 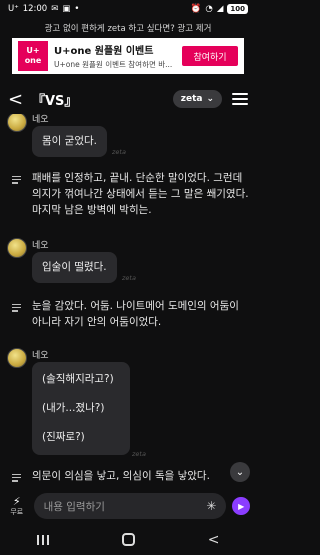 What do you see at coordinates (240, 99) in the screenshot?
I see `menu-icon` at bounding box center [240, 99].